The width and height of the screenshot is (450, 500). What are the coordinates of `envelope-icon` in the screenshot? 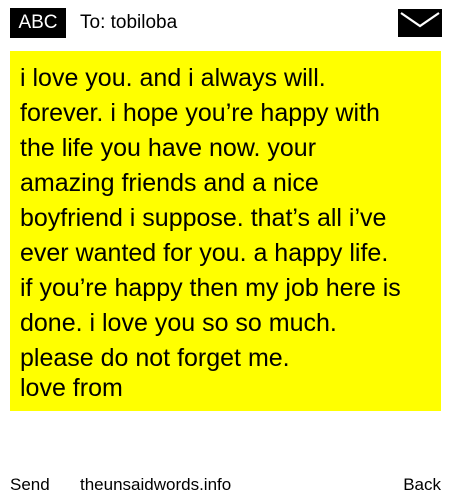 It's located at (420, 23).